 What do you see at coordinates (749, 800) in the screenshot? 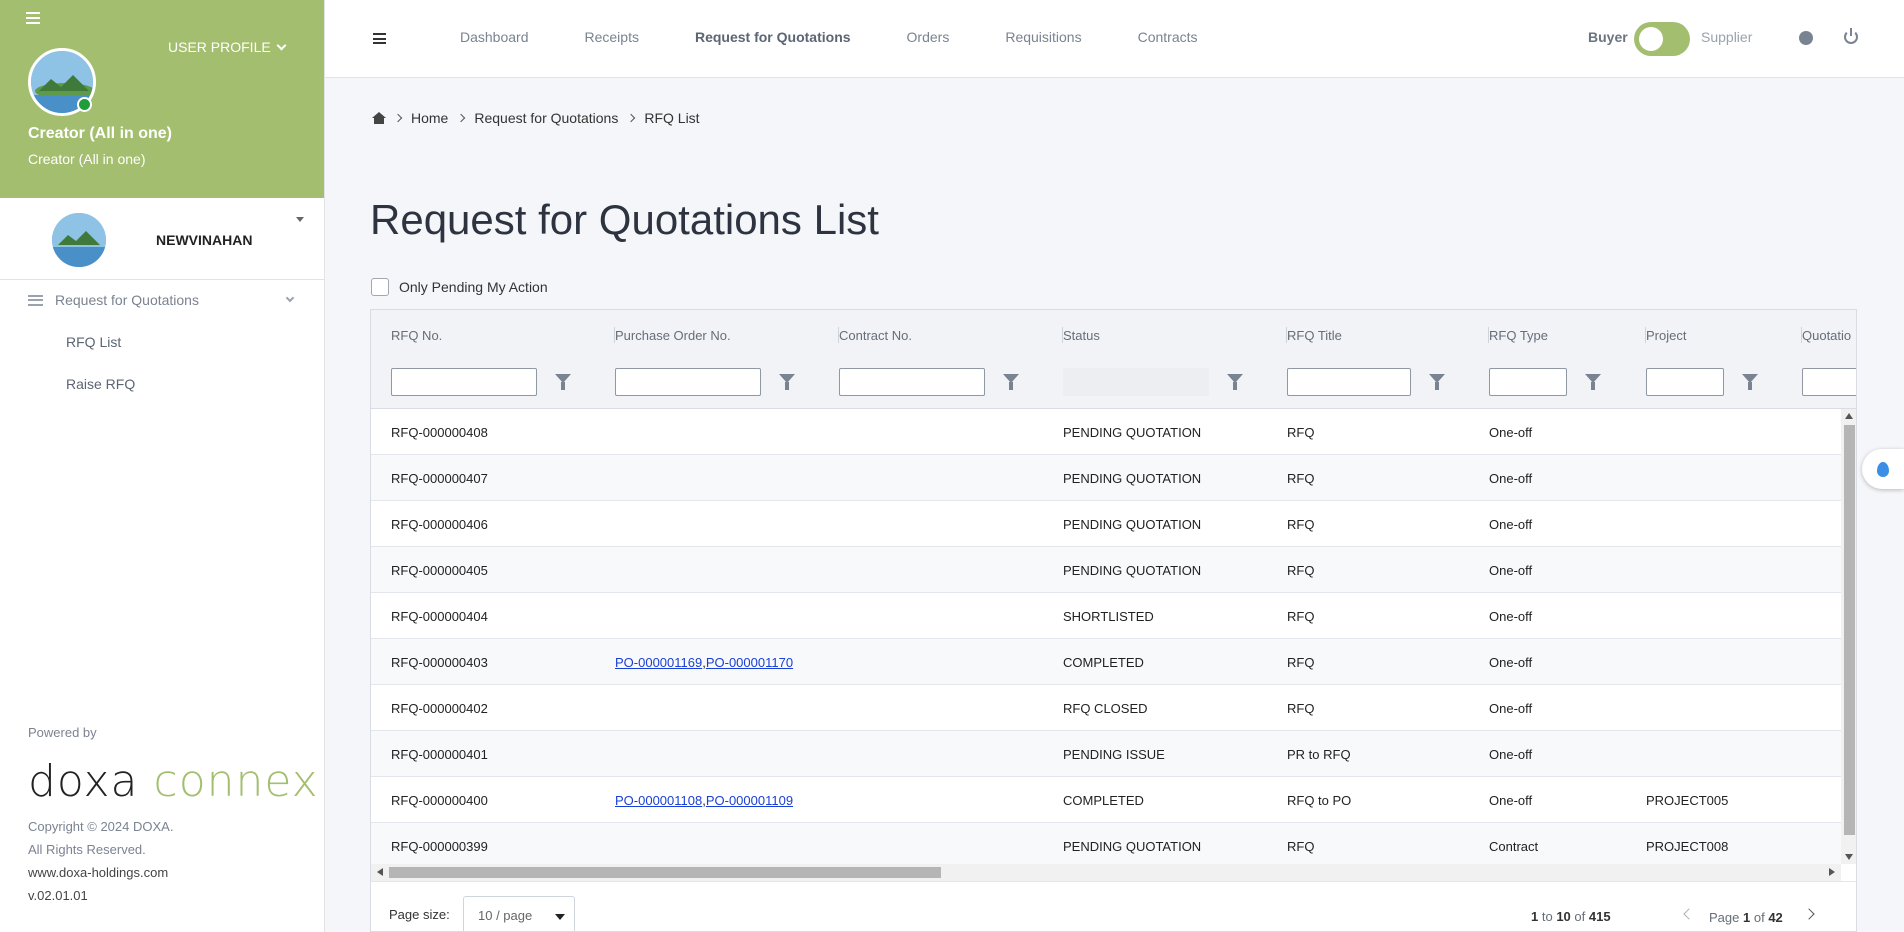
I see `po-link: PO-000001109` at bounding box center [749, 800].